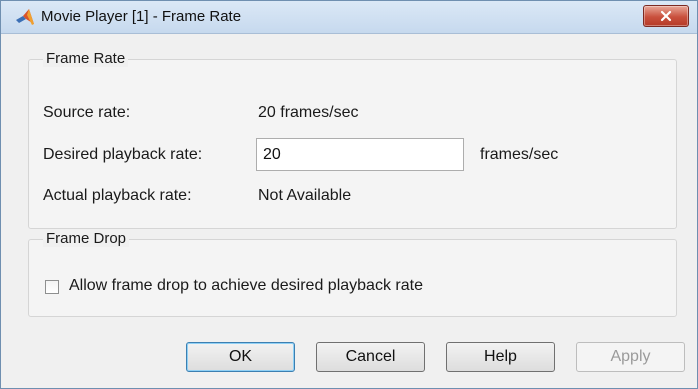 Image resolution: width=698 pixels, height=389 pixels. I want to click on cancel-button: Cancel, so click(370, 357).